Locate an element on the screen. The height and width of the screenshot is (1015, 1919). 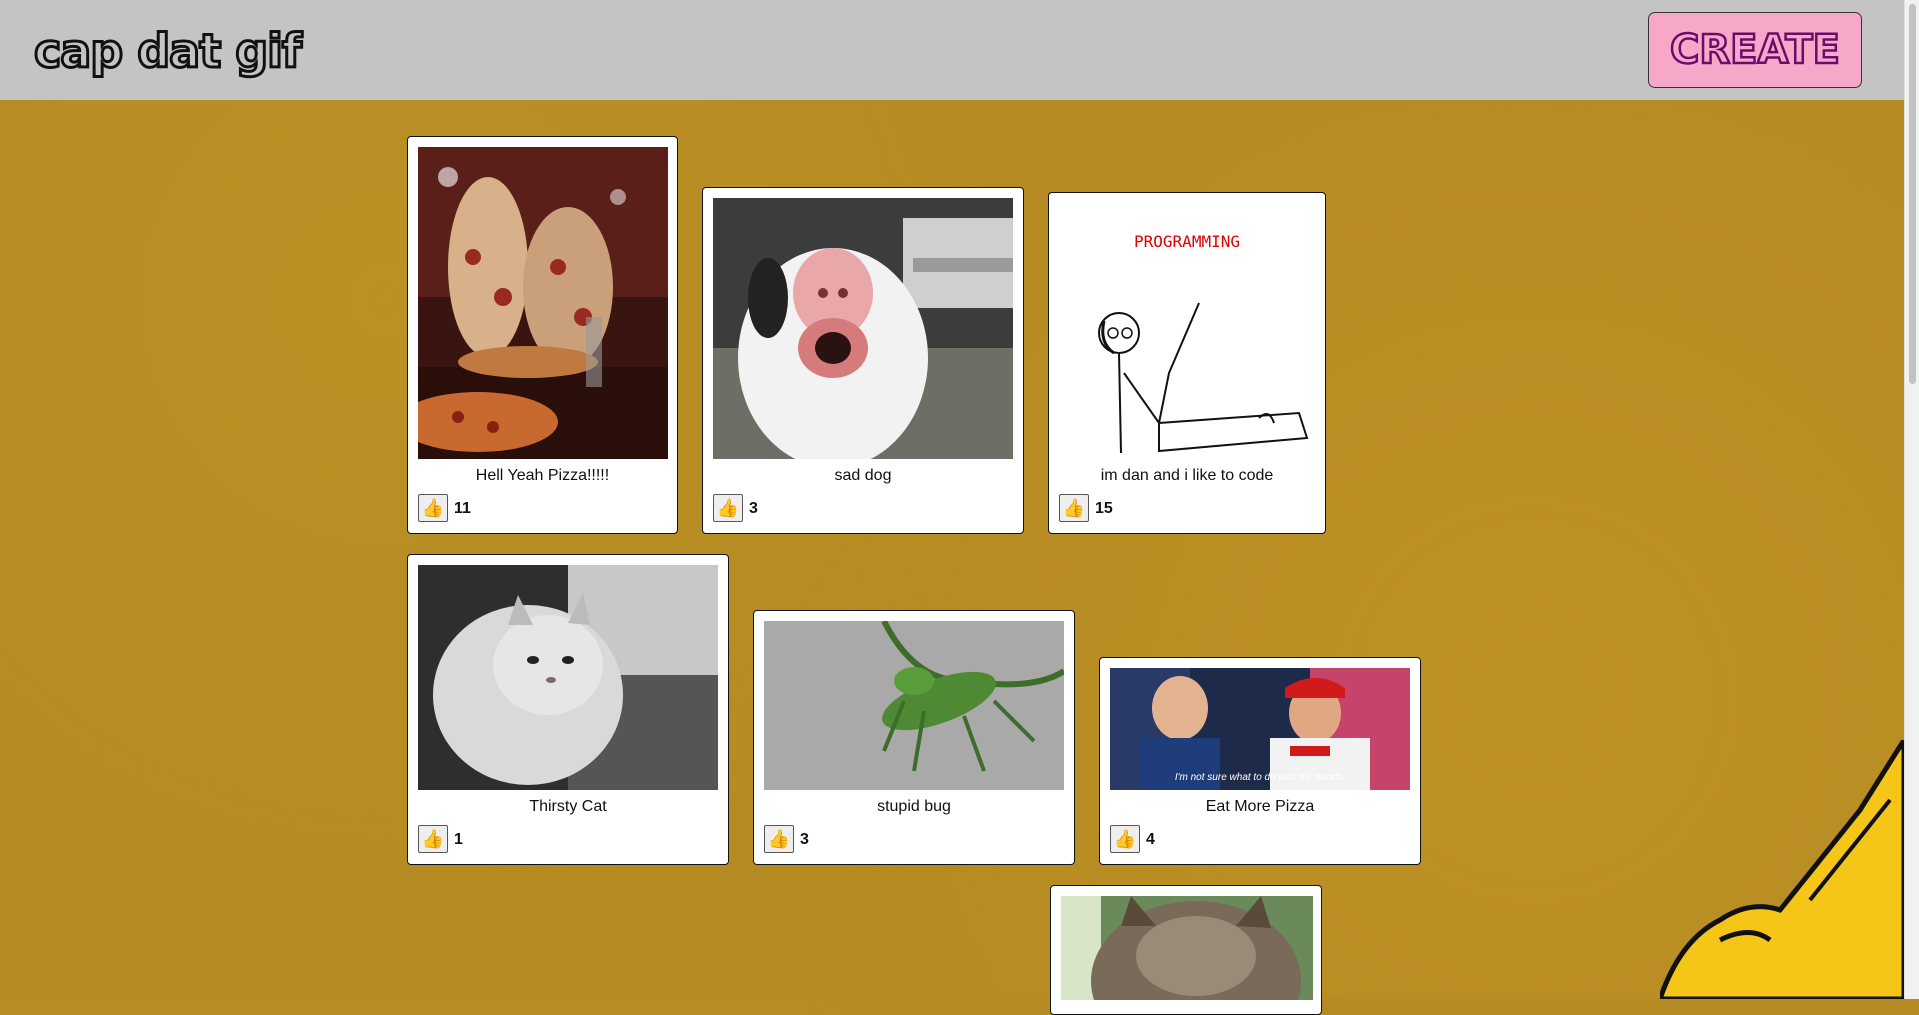
gif-card: Hell Yeah Pizza!!!!! 👍 11 is located at coordinates (542, 335).